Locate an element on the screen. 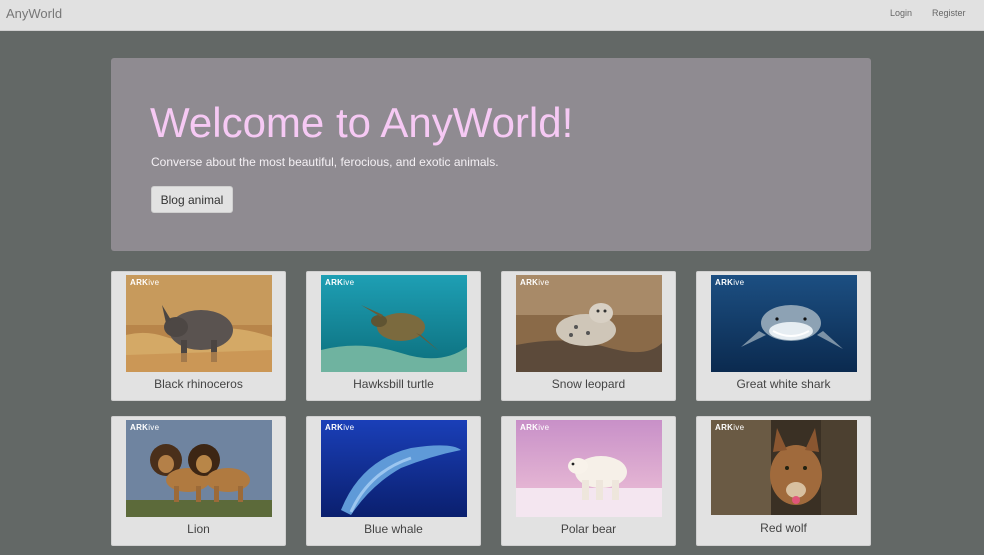 The width and height of the screenshot is (984, 555). polar-bear-photo: ARKive is located at coordinates (589, 468).